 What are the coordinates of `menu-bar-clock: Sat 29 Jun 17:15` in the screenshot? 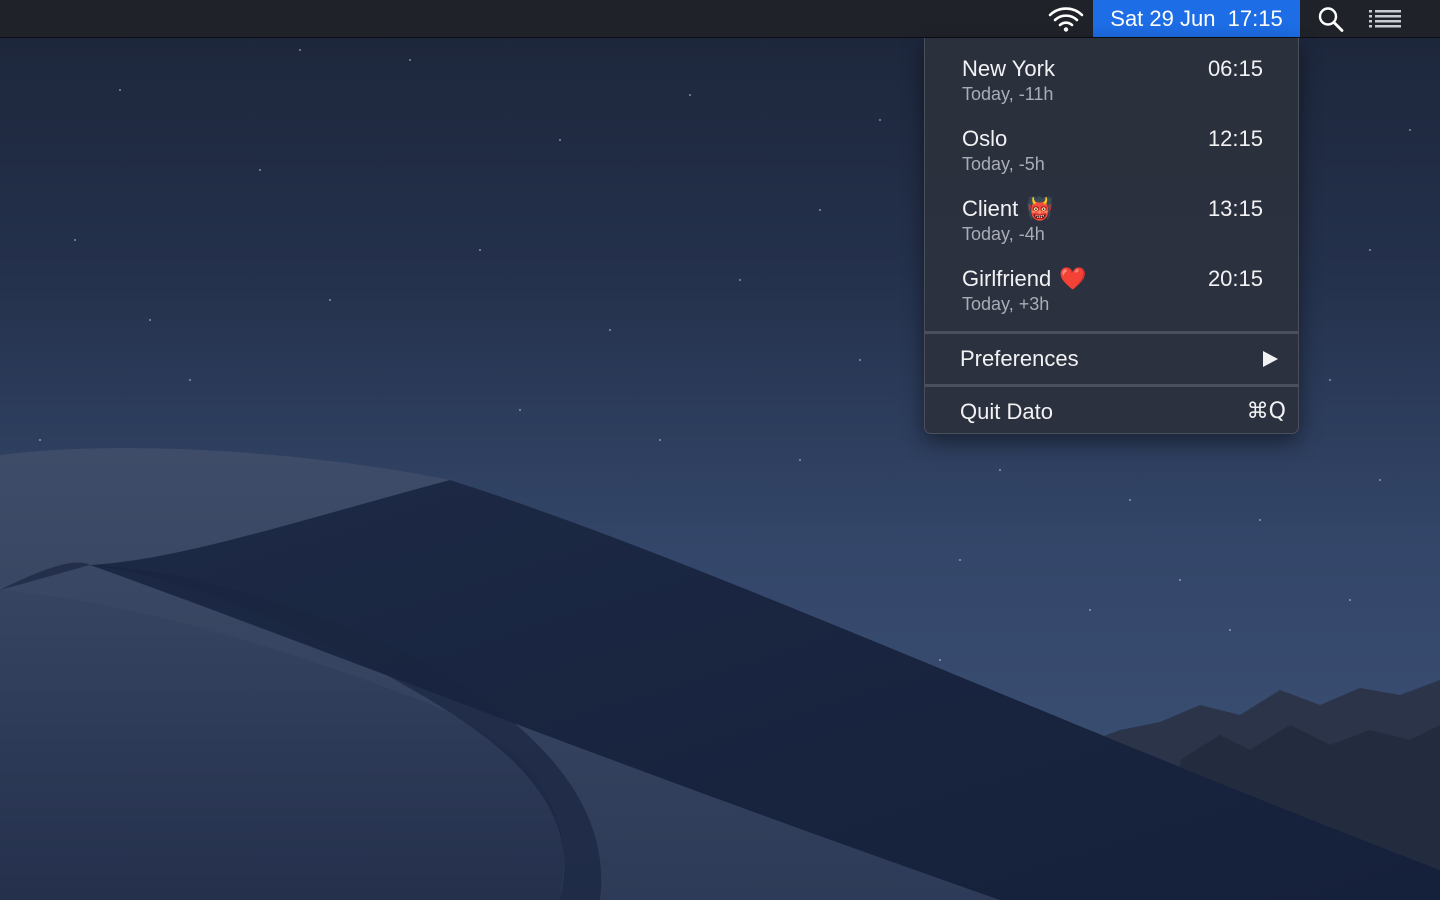 It's located at (1196, 18).